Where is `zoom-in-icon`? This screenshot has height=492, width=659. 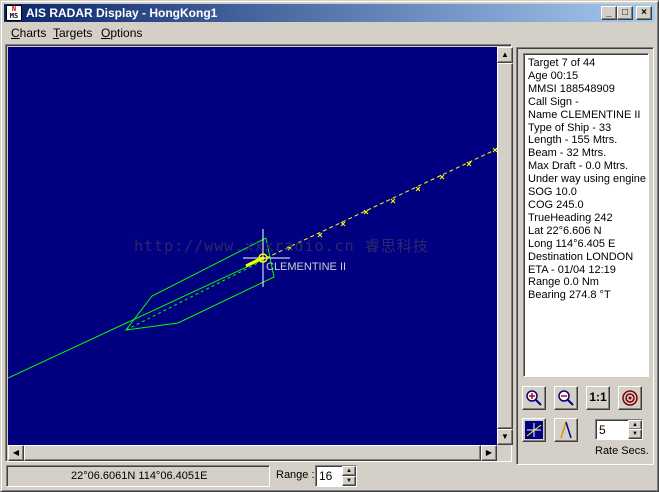 zoom-in-icon is located at coordinates (534, 398).